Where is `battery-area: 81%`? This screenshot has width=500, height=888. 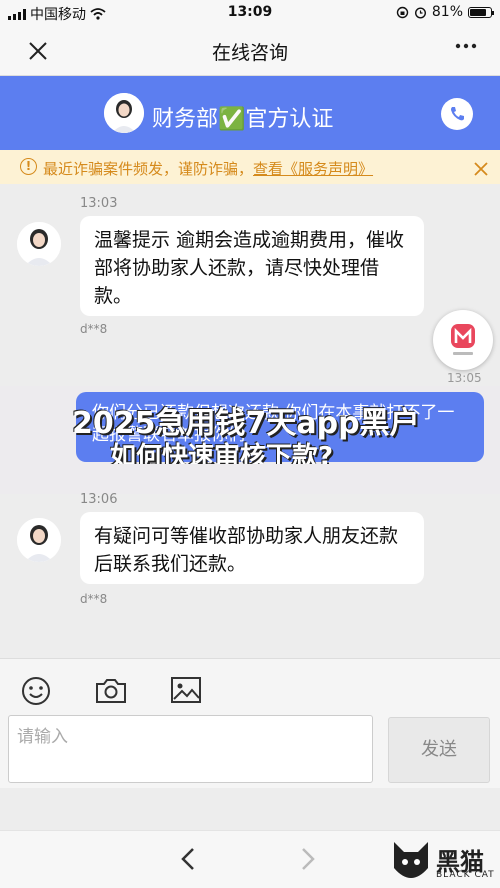 battery-area: 81% is located at coordinates (445, 12).